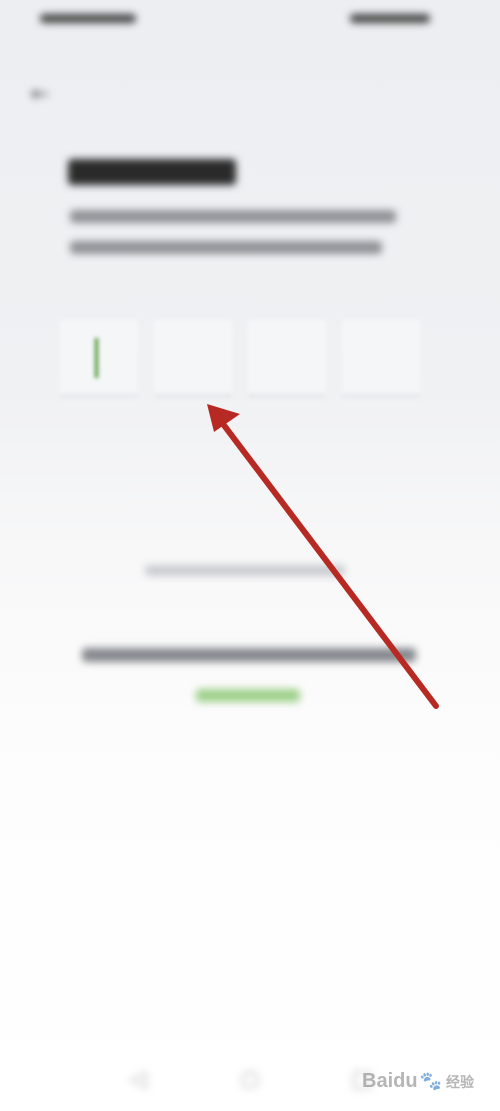  Describe the element at coordinates (245, 570) in the screenshot. I see `helper-text-blob` at that location.